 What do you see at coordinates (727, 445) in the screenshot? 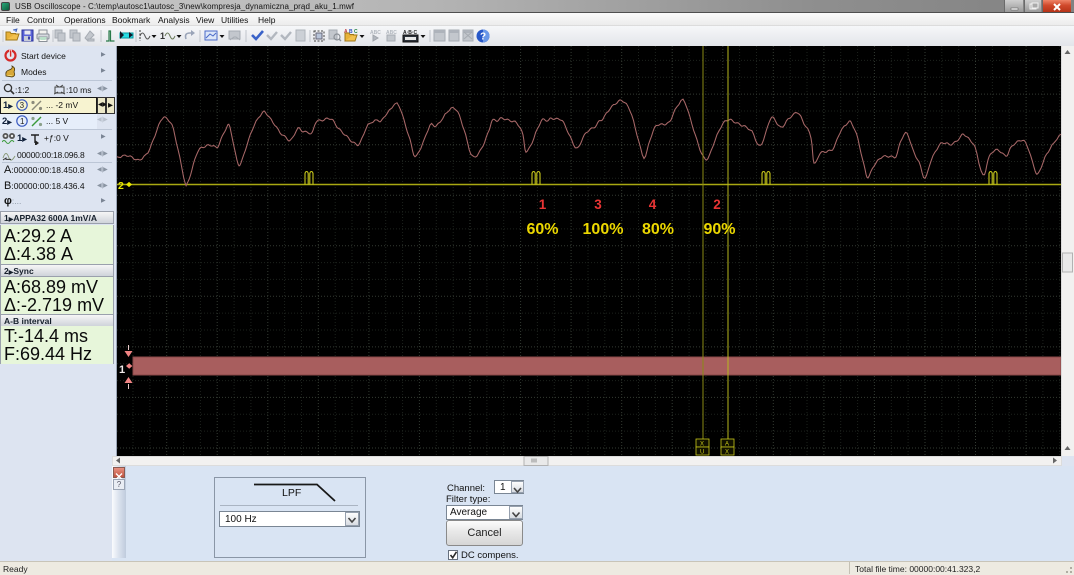
I see `svg-text: A` at bounding box center [727, 445].